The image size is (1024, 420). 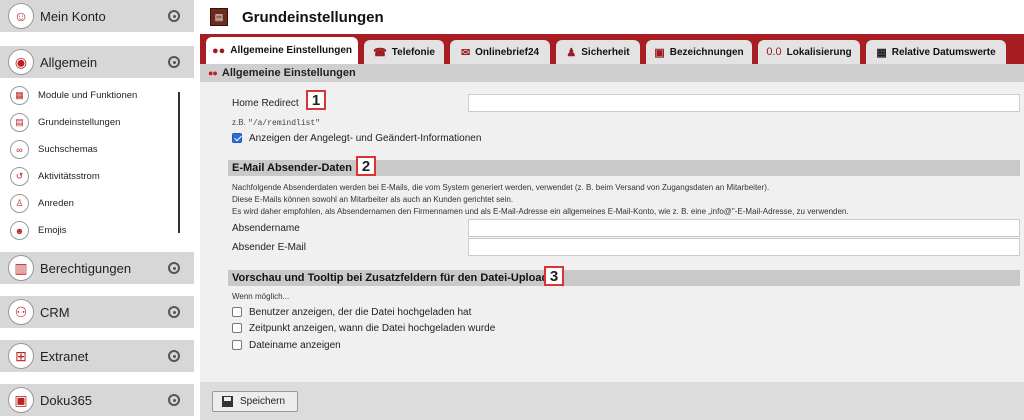 What do you see at coordinates (21, 16) in the screenshot?
I see `user-icon: ☺` at bounding box center [21, 16].